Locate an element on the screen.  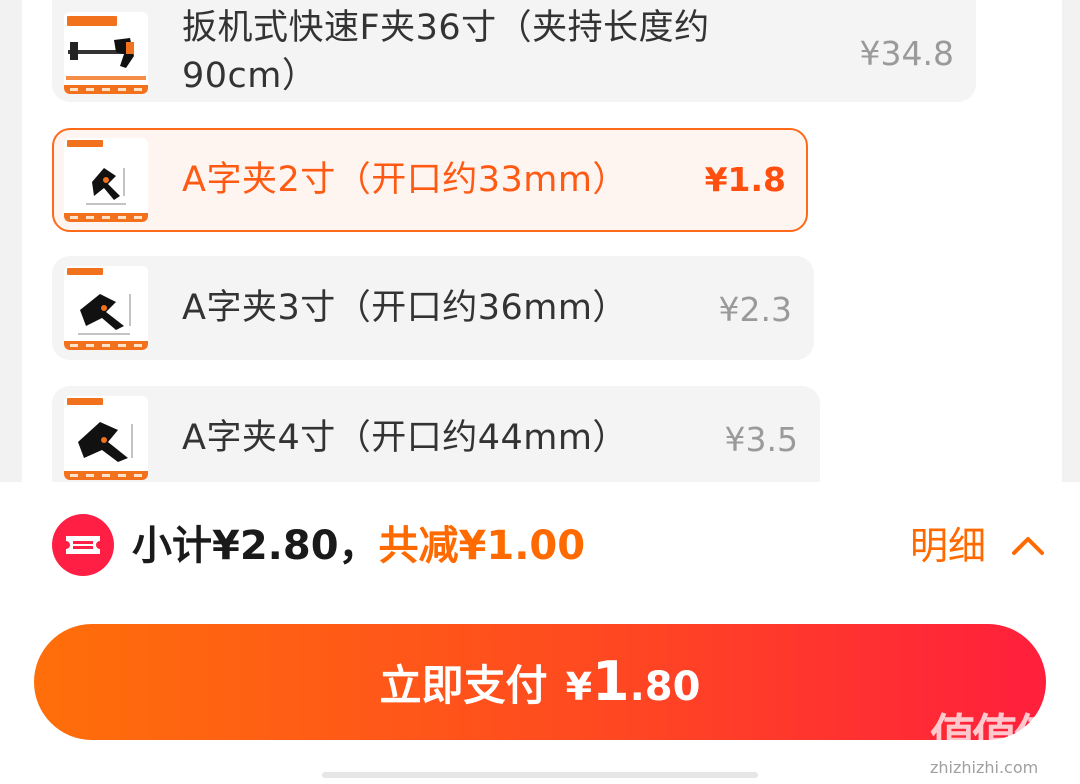
sku-option-a-clamp-4in: A字夹4寸（开口约44mm） ¥3.5 is located at coordinates (436, 434).